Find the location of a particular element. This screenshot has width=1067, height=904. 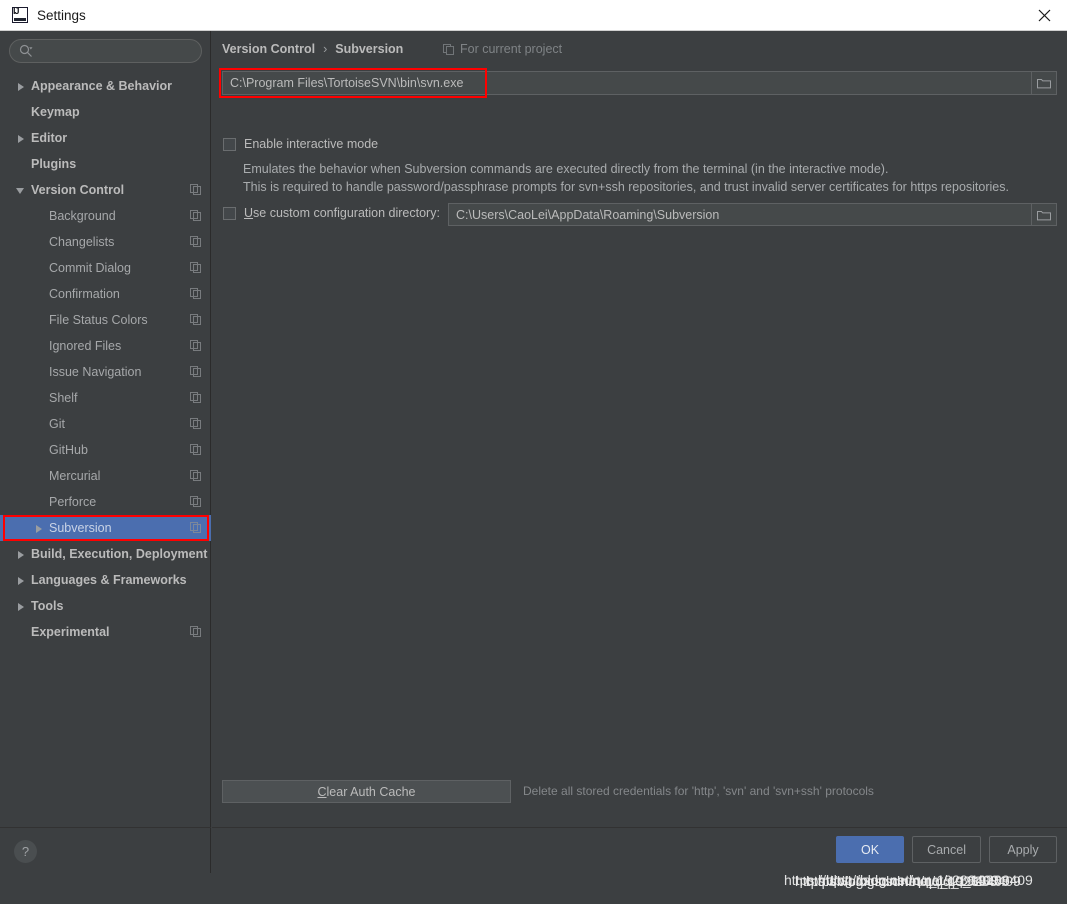

breadcrumb: Version Control › Subversion is located at coordinates (312, 49).